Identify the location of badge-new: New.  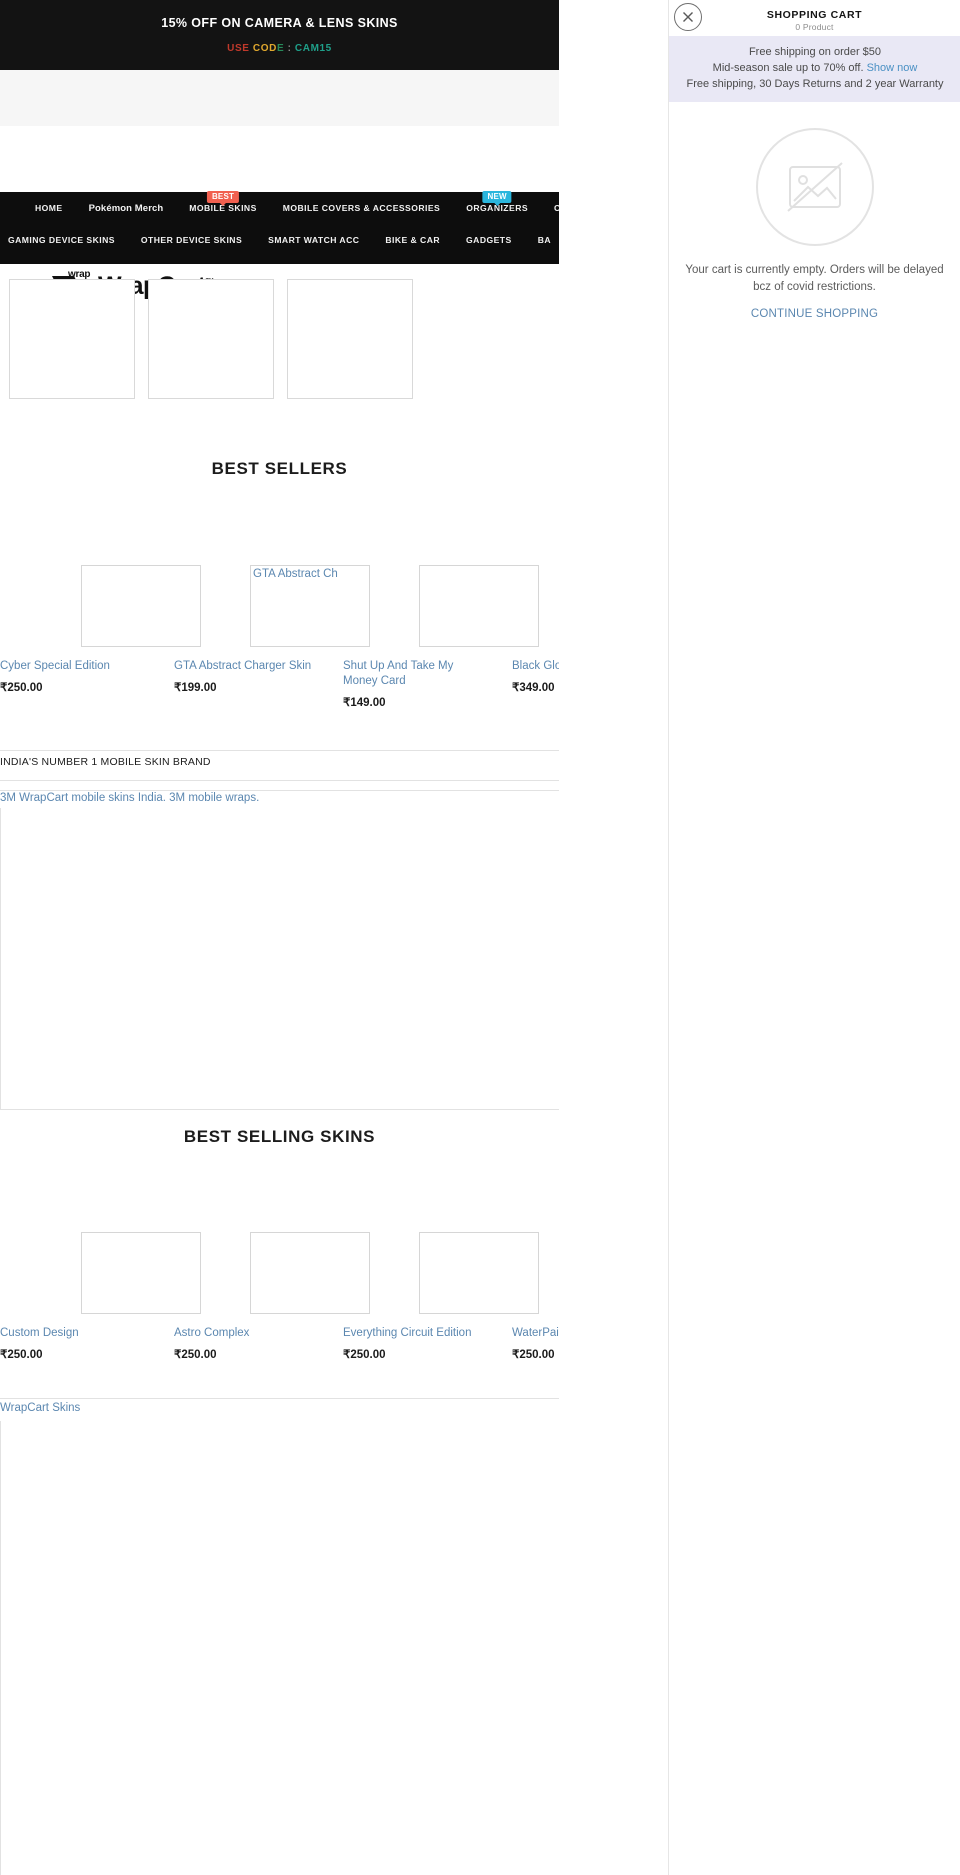
(497, 199).